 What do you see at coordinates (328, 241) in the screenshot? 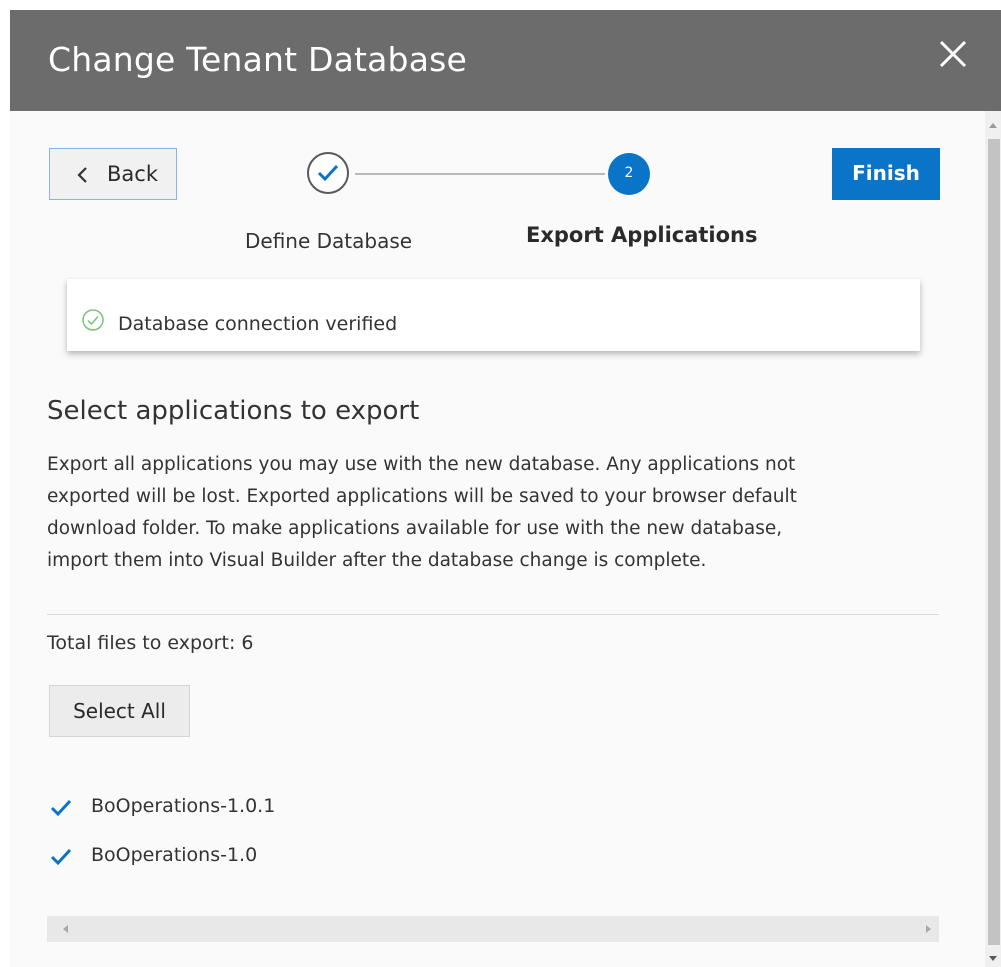
I see `step-label-define-database: Define Database` at bounding box center [328, 241].